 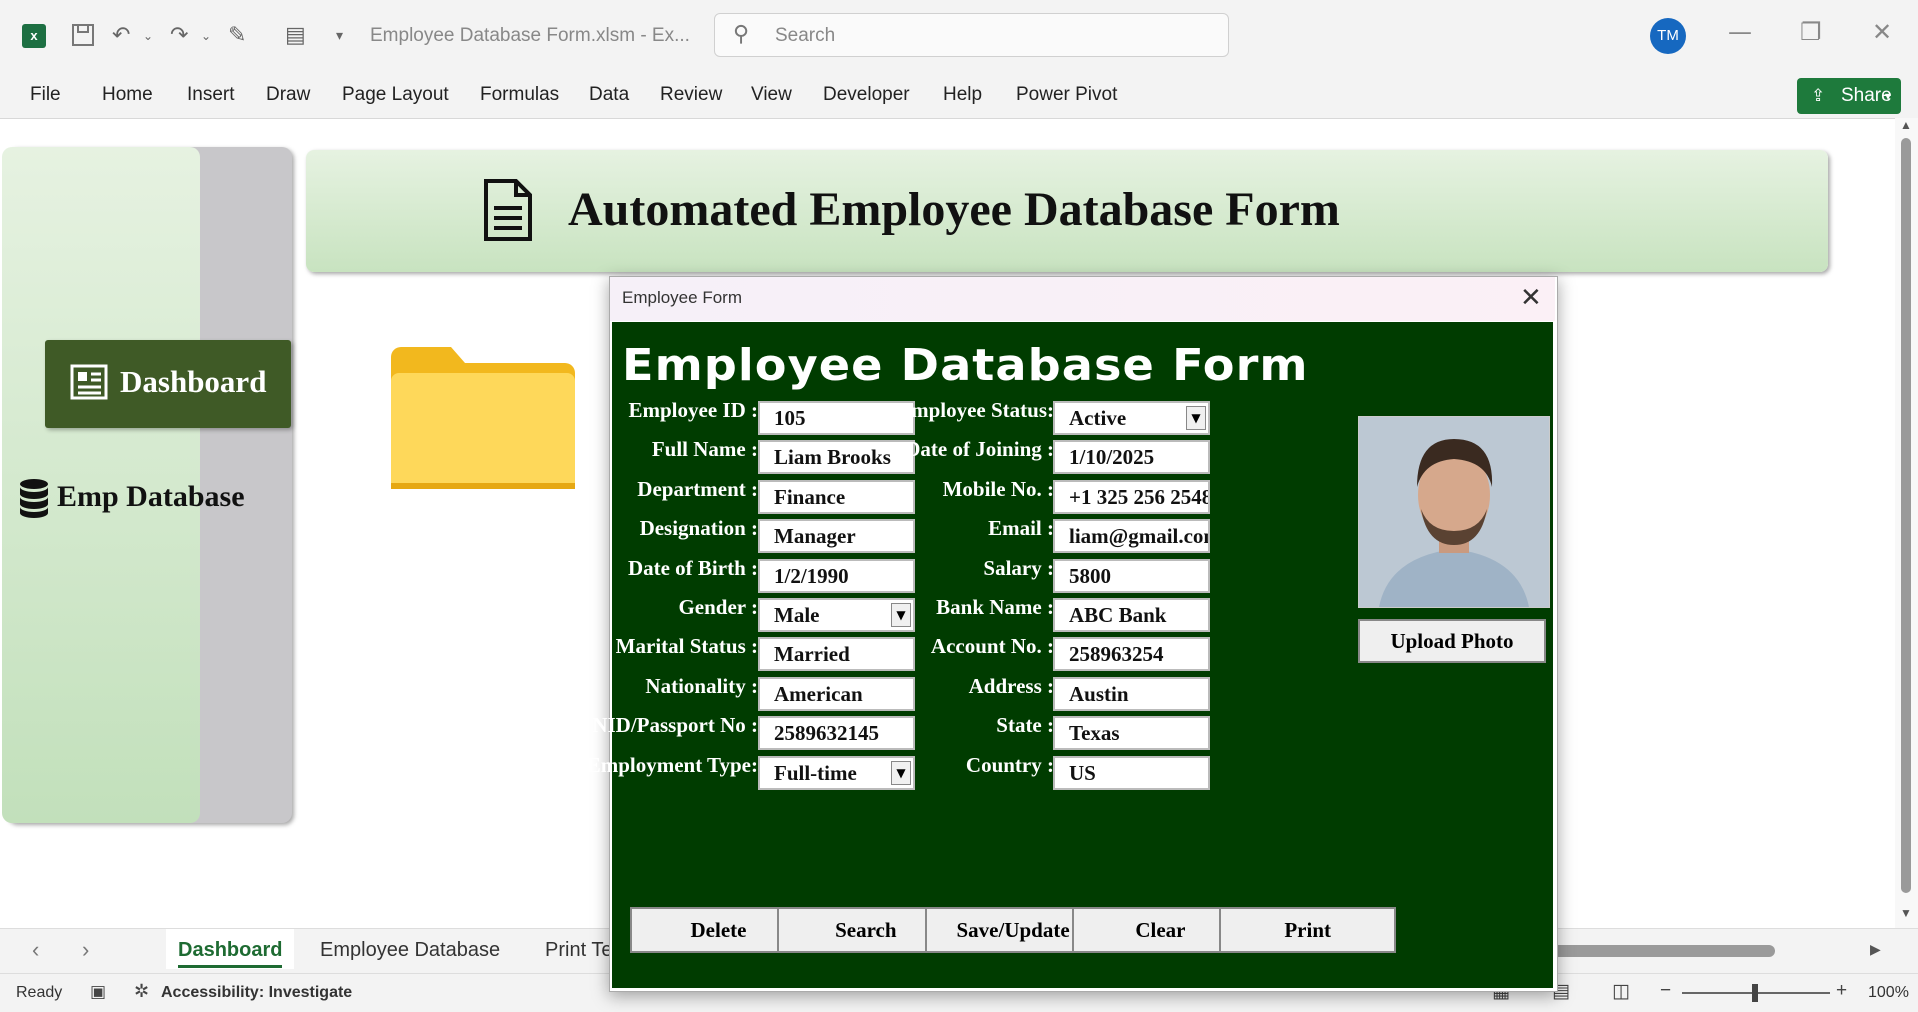 I want to click on tab-next-icon: ›, so click(x=85, y=950).